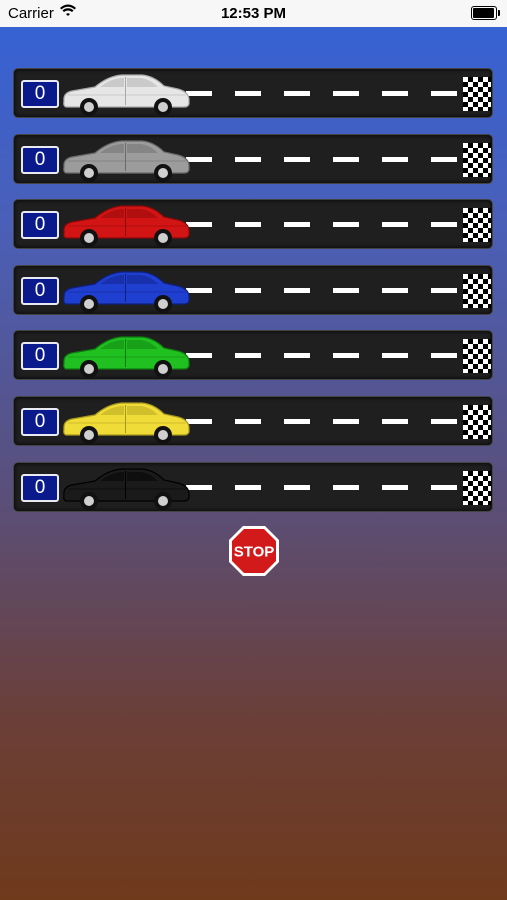 The height and width of the screenshot is (900, 507). I want to click on stop-button: STOP, so click(254, 551).